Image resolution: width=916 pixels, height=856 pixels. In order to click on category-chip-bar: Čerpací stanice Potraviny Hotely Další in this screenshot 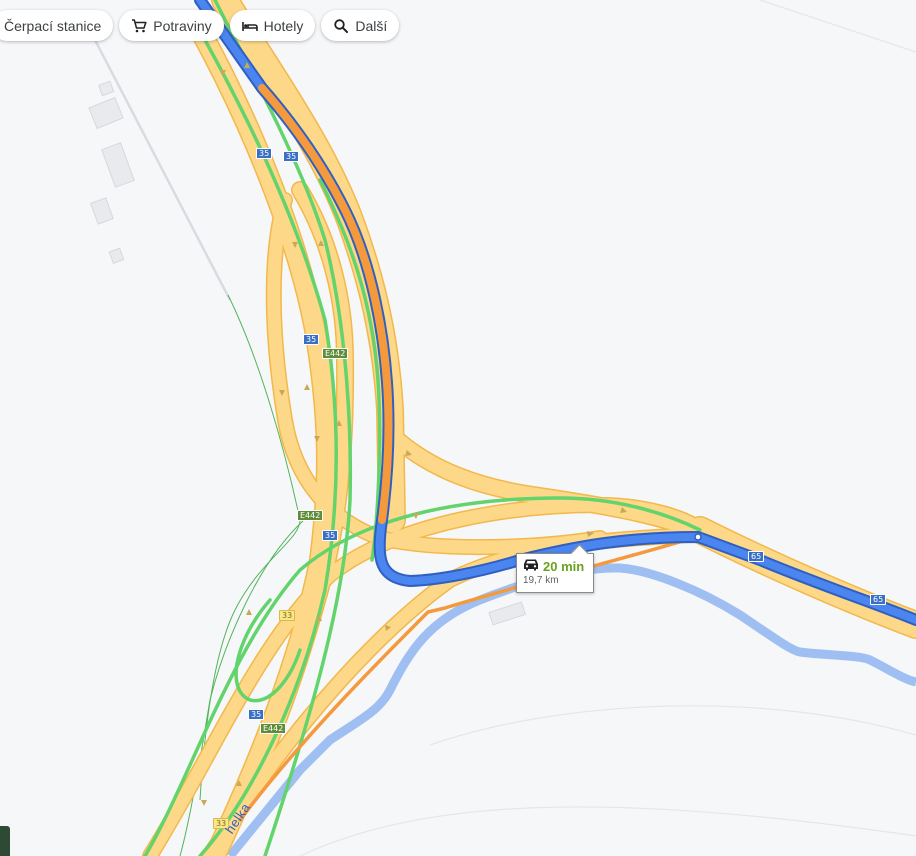, I will do `click(200, 25)`.